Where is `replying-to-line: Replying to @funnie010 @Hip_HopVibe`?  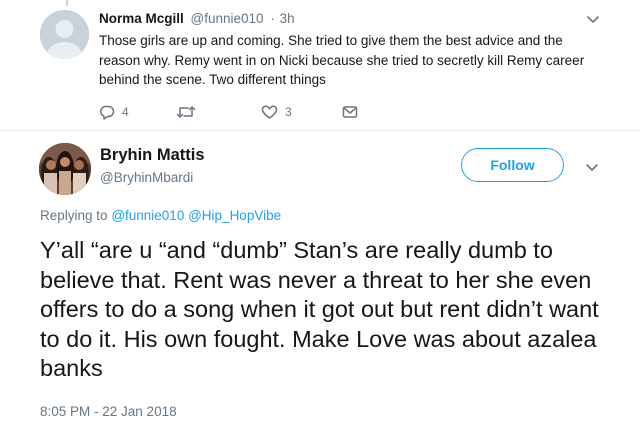 replying-to-line: Replying to @funnie010 @Hip_HopVibe is located at coordinates (160, 215).